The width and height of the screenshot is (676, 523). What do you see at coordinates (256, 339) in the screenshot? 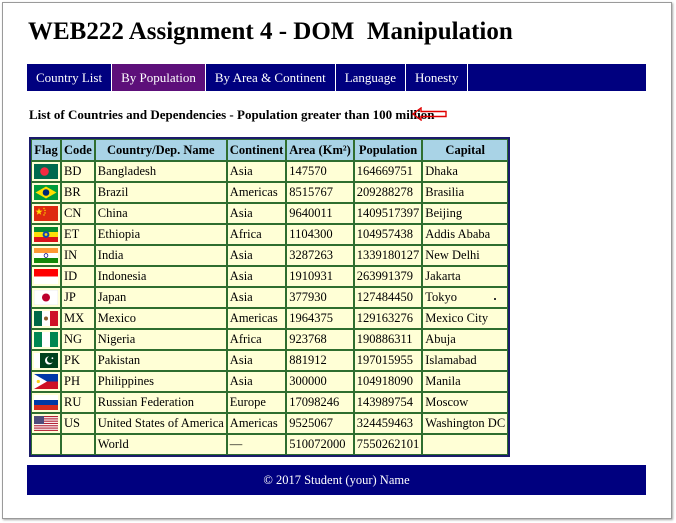
I see `cell-continent: Africa` at bounding box center [256, 339].